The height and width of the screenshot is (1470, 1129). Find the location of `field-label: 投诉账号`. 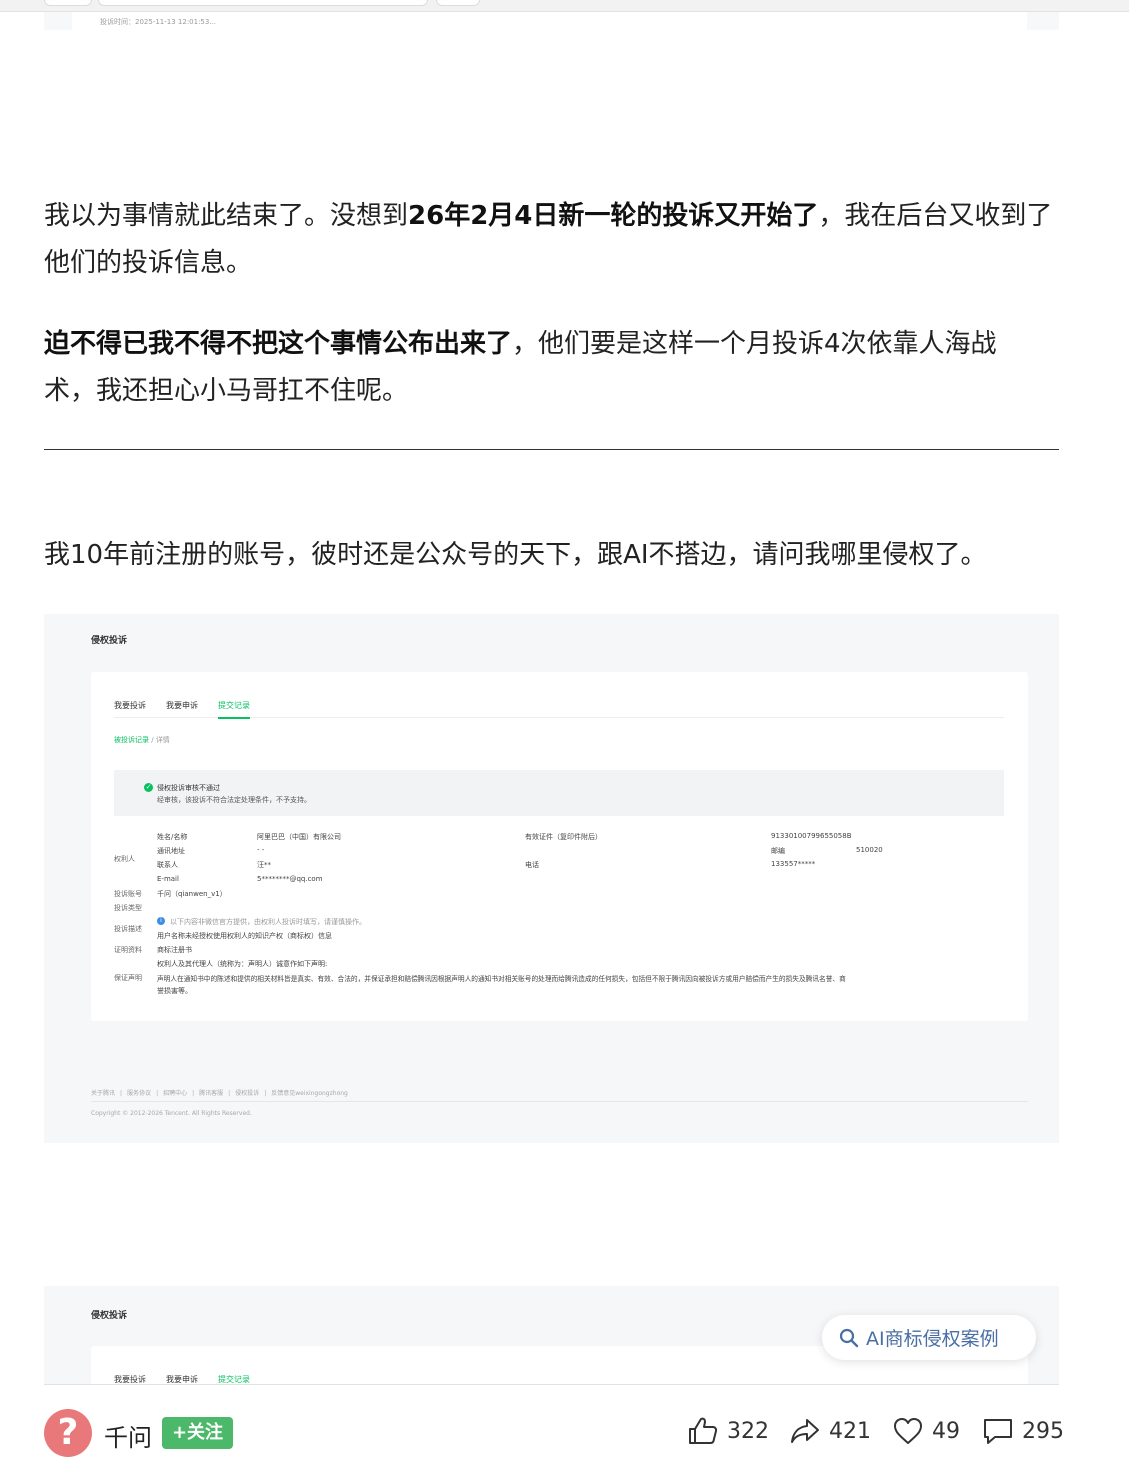

field-label: 投诉账号 is located at coordinates (128, 894).